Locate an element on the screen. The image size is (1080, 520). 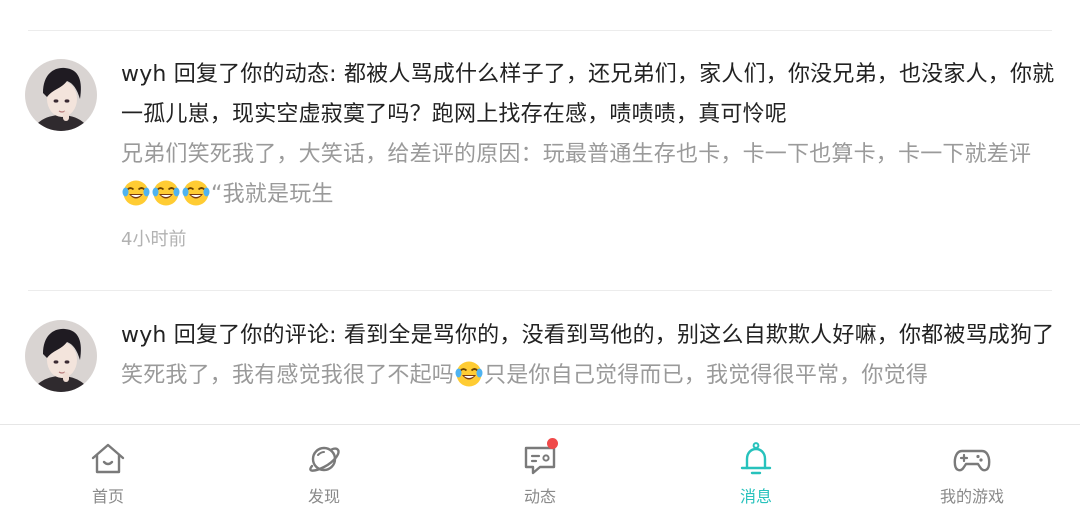
tab-label: 首页 is located at coordinates (107, 496).